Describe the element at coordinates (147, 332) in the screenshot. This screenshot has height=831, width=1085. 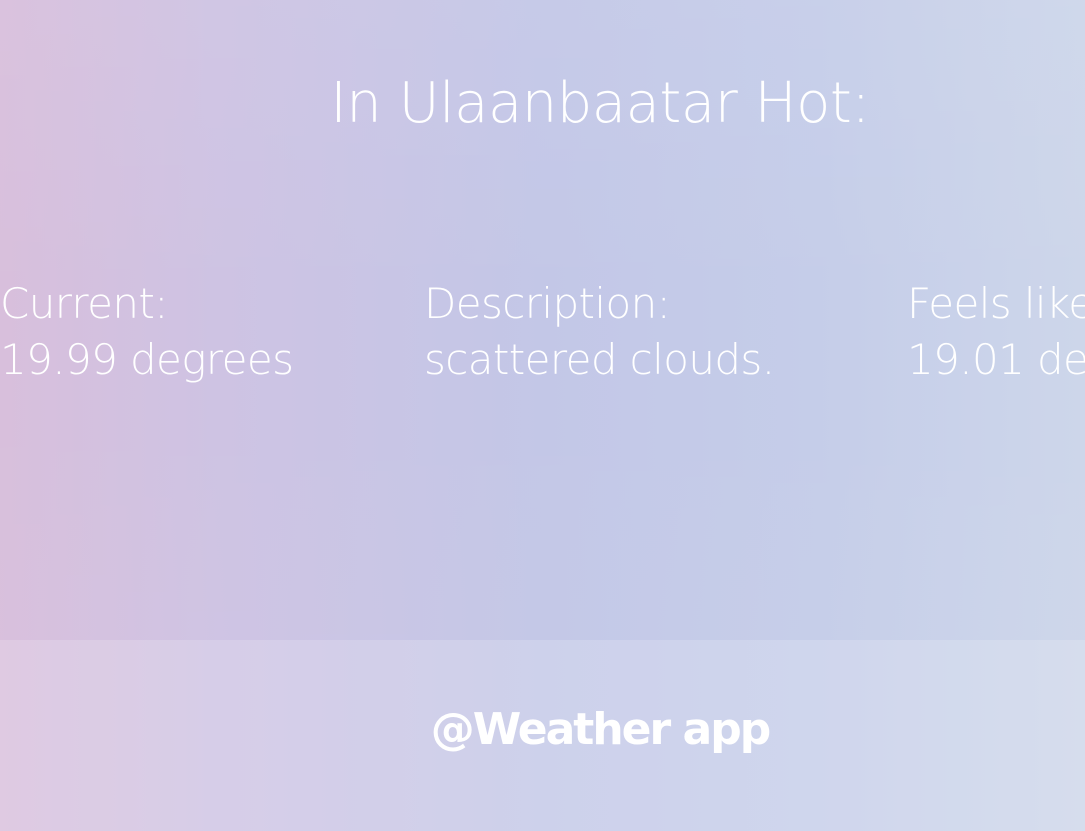
I see `stat-current: Current: 19.99 degrees` at that location.